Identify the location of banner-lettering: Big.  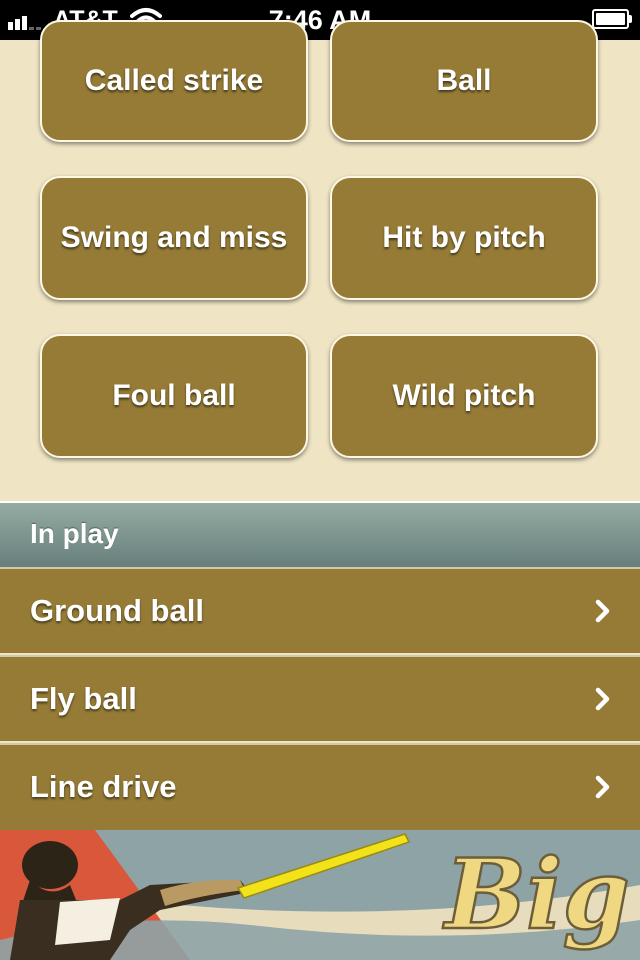
(536, 894).